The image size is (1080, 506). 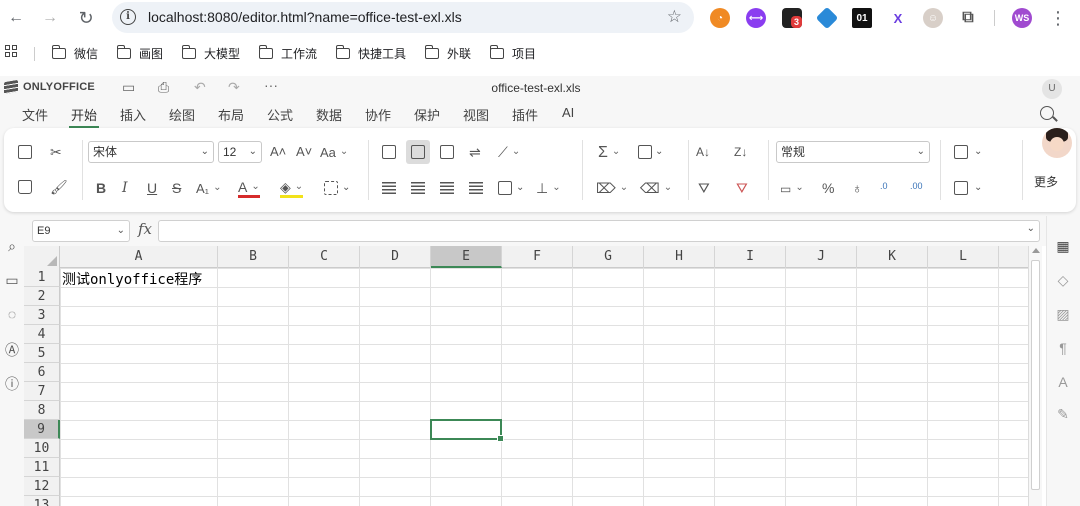 I want to click on bookmark-folder: 项目, so click(x=512, y=53).